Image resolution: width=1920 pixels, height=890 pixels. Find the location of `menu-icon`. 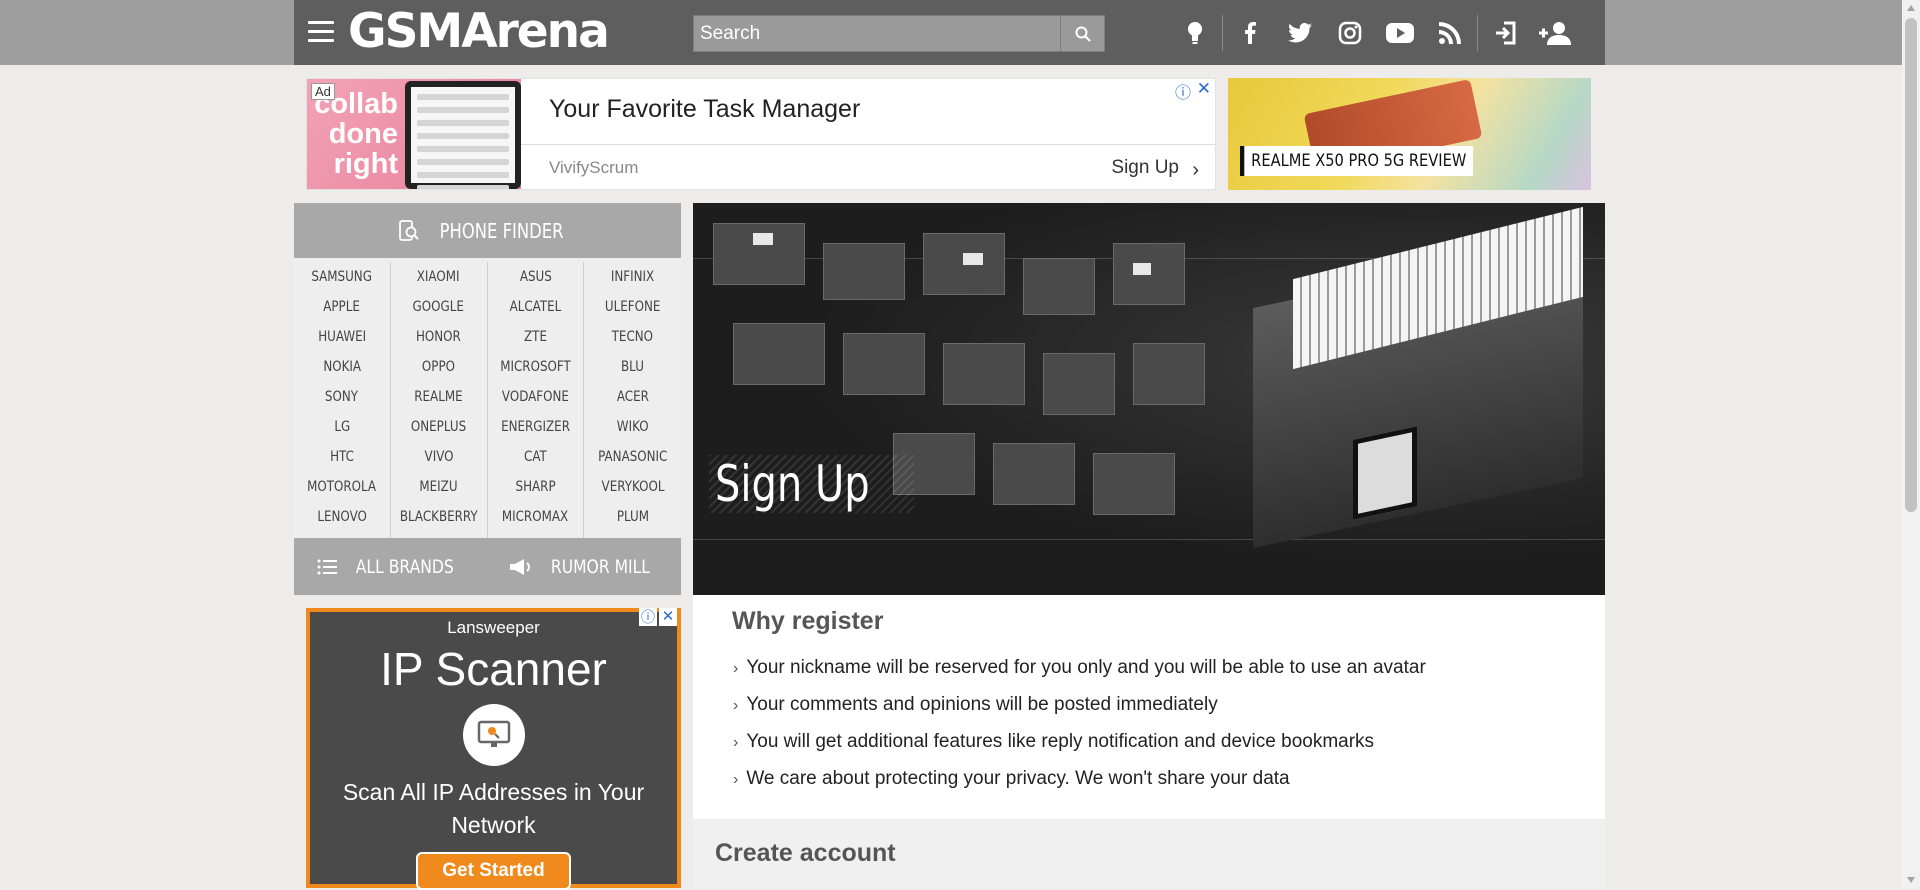

menu-icon is located at coordinates (321, 32).